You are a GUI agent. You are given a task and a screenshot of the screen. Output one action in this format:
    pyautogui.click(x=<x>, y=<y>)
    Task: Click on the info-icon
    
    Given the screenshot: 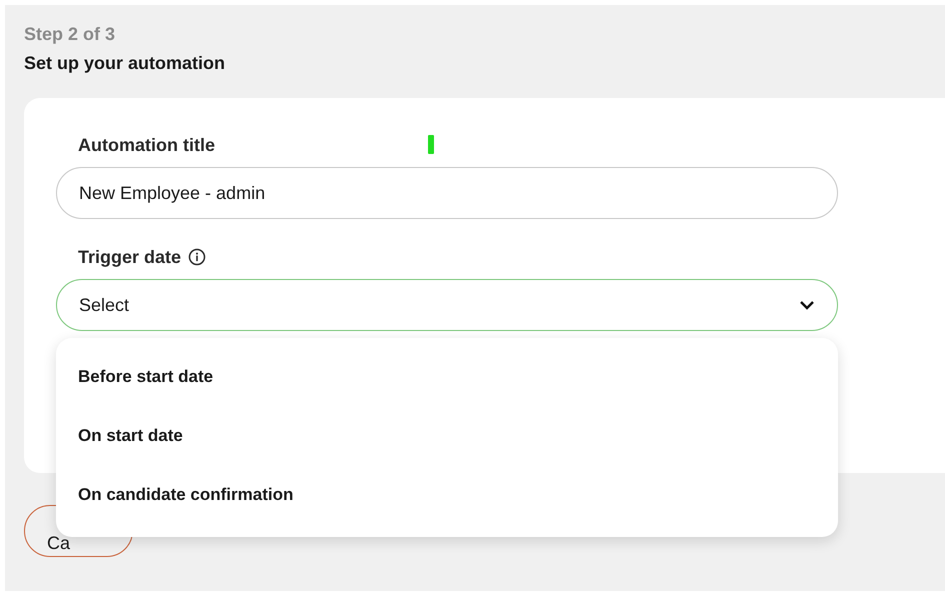 What is the action you would take?
    pyautogui.click(x=197, y=257)
    